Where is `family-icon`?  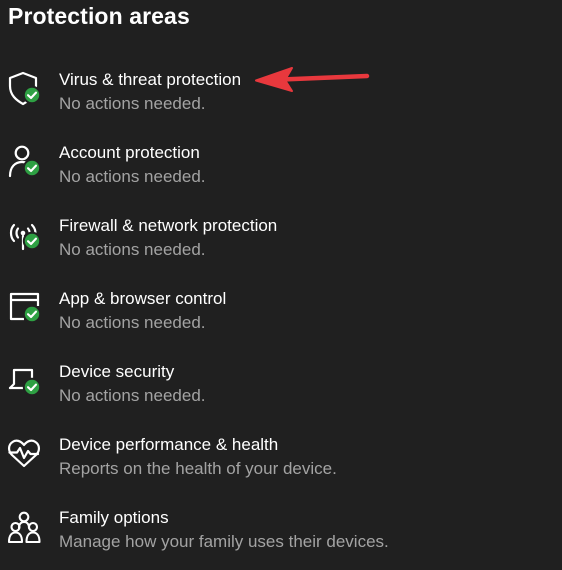
family-icon is located at coordinates (25, 528).